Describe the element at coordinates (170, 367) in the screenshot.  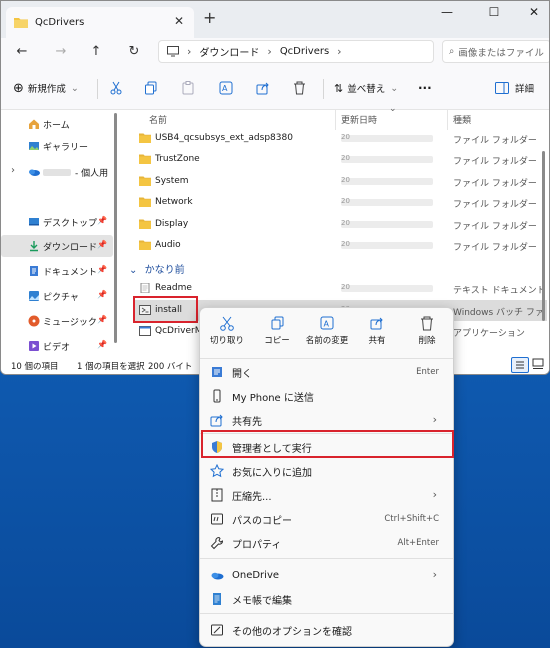
I see `status-size: 200 バイト` at that location.